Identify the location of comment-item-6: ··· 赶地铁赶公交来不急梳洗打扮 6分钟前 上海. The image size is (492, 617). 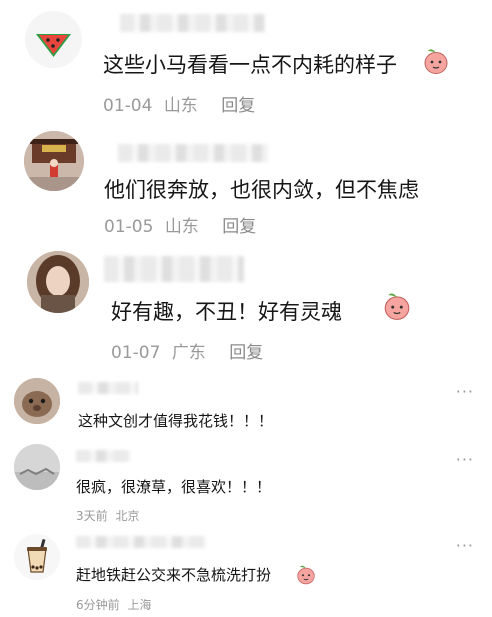
(246, 571).